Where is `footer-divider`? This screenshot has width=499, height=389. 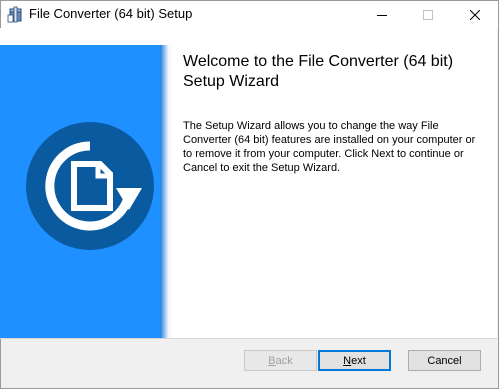
footer-divider is located at coordinates (248, 338).